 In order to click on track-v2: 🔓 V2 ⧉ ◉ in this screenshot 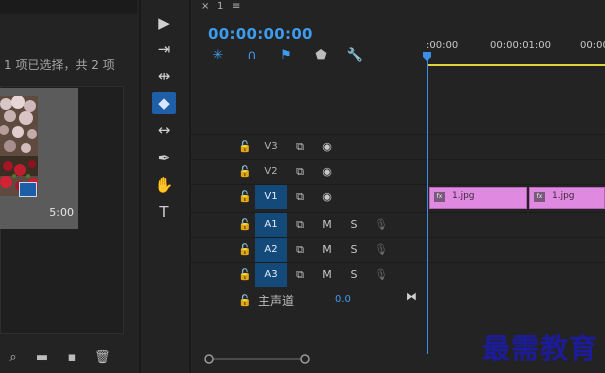, I will do `click(398, 171)`.